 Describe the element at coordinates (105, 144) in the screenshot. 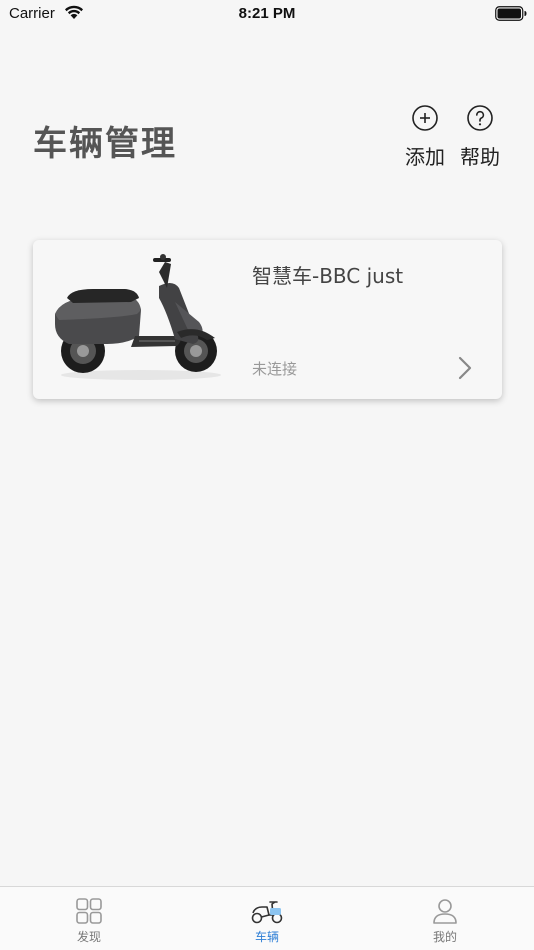

I see `page-title: 车辆管理` at that location.